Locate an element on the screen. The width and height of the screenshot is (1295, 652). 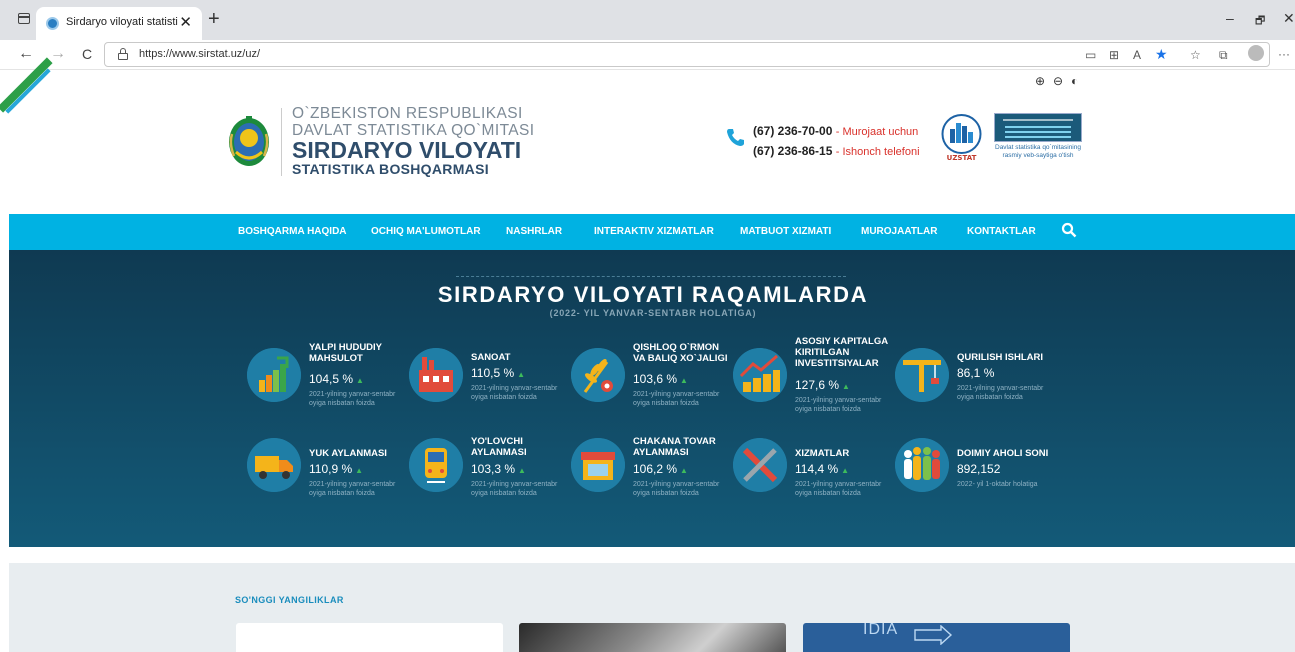
factory-icon is located at coordinates (436, 375).